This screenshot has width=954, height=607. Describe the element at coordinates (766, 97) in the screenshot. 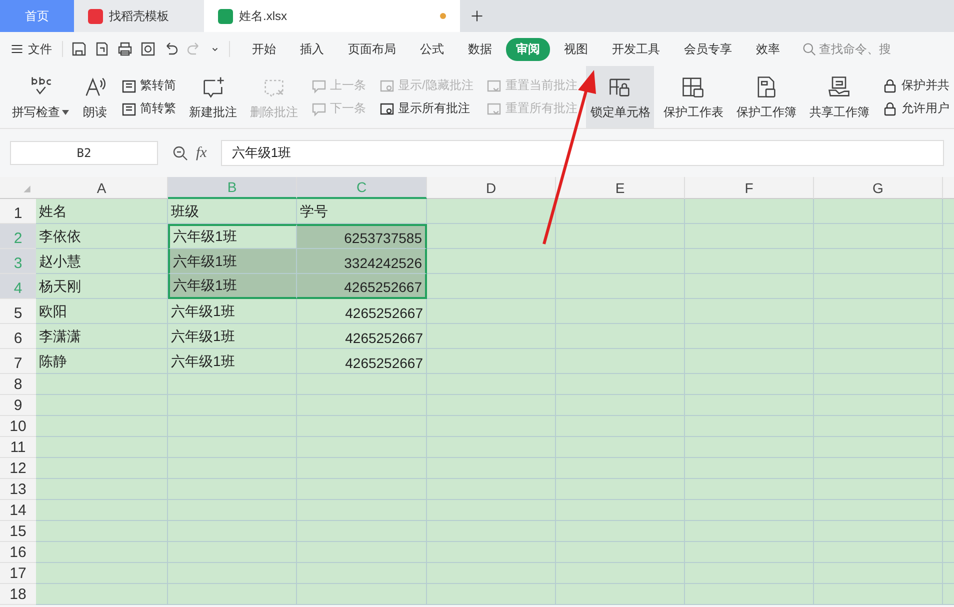

I see `ribbon-button: 保护工作簿` at that location.